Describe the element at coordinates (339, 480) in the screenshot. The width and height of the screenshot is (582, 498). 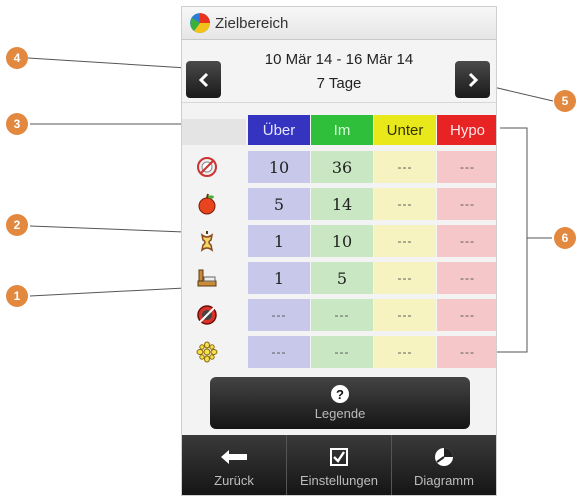
I see `settings-label: Einstellungen` at that location.